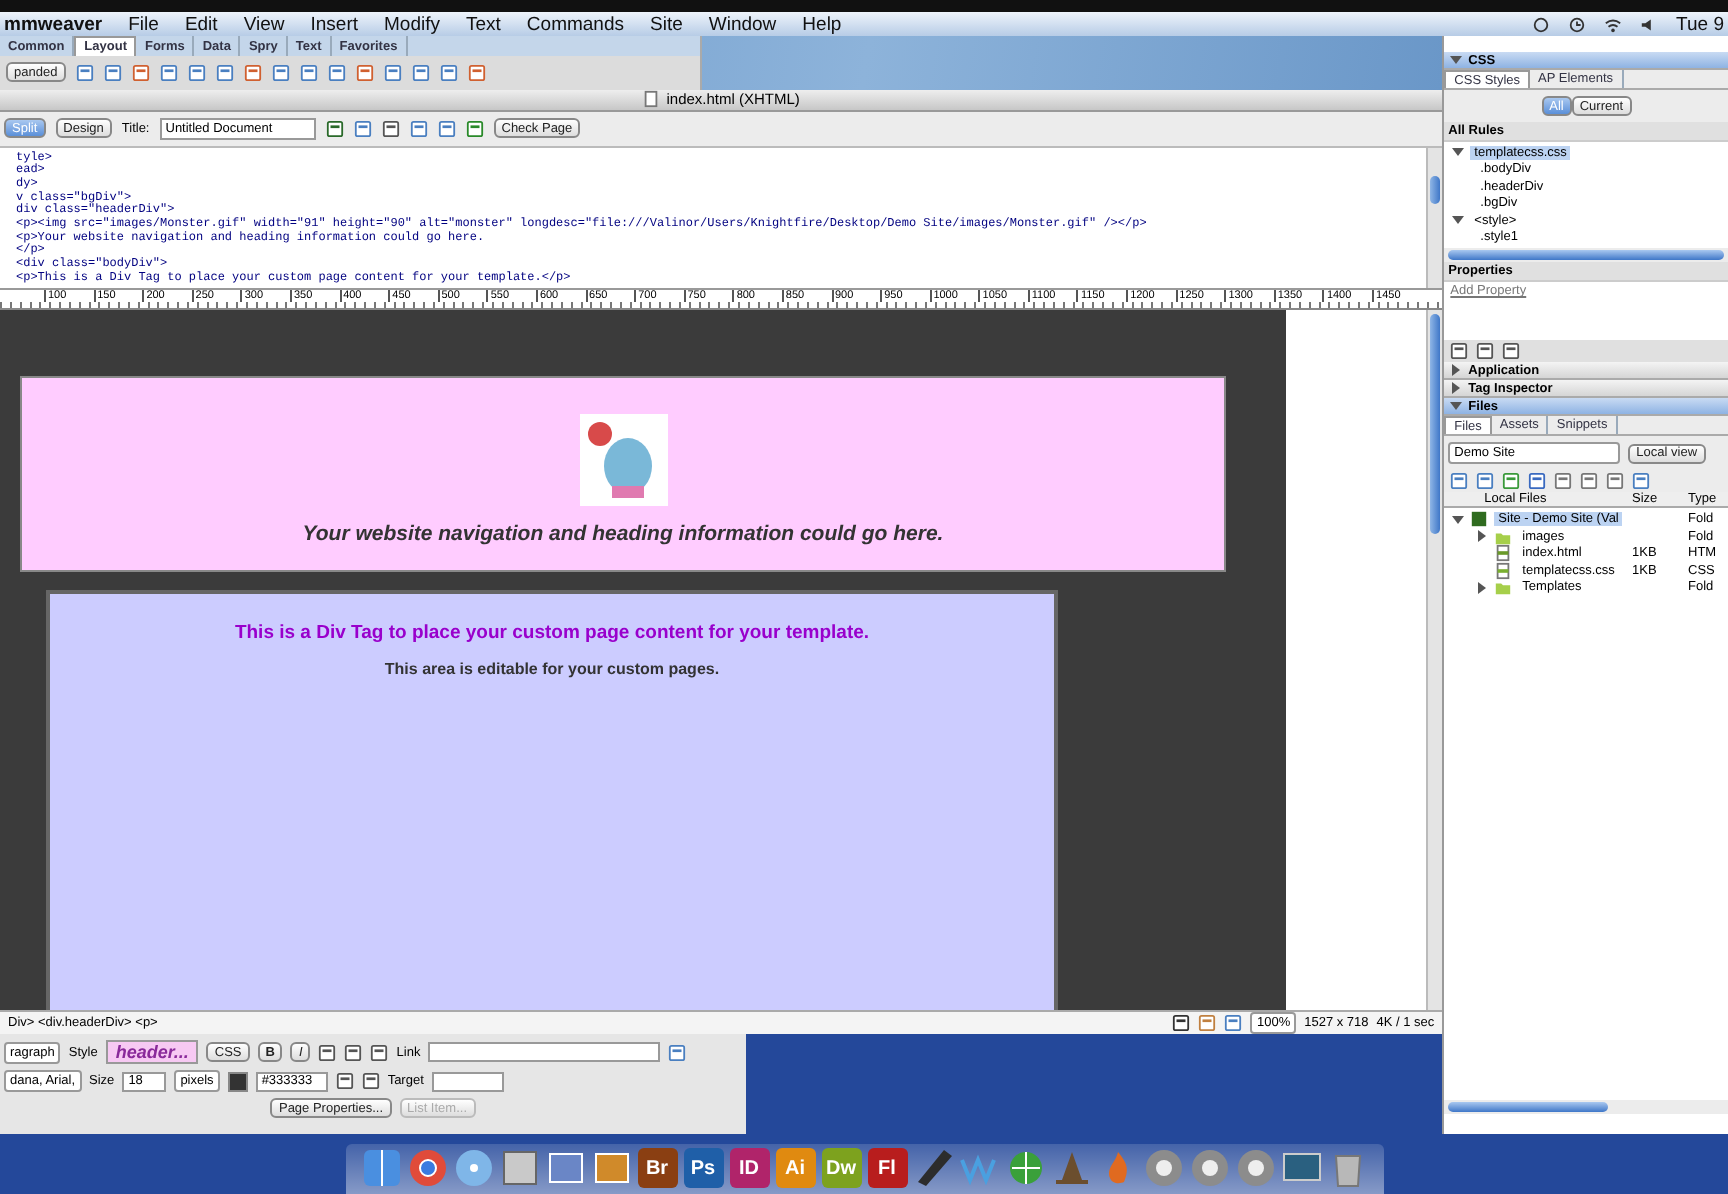  What do you see at coordinates (822, 24) in the screenshot?
I see `menu-item: Help` at bounding box center [822, 24].